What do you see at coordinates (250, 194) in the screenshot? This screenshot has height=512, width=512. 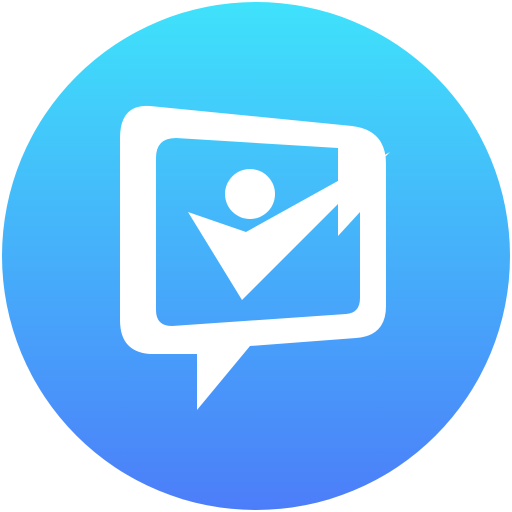 I see `person-head-icon` at bounding box center [250, 194].